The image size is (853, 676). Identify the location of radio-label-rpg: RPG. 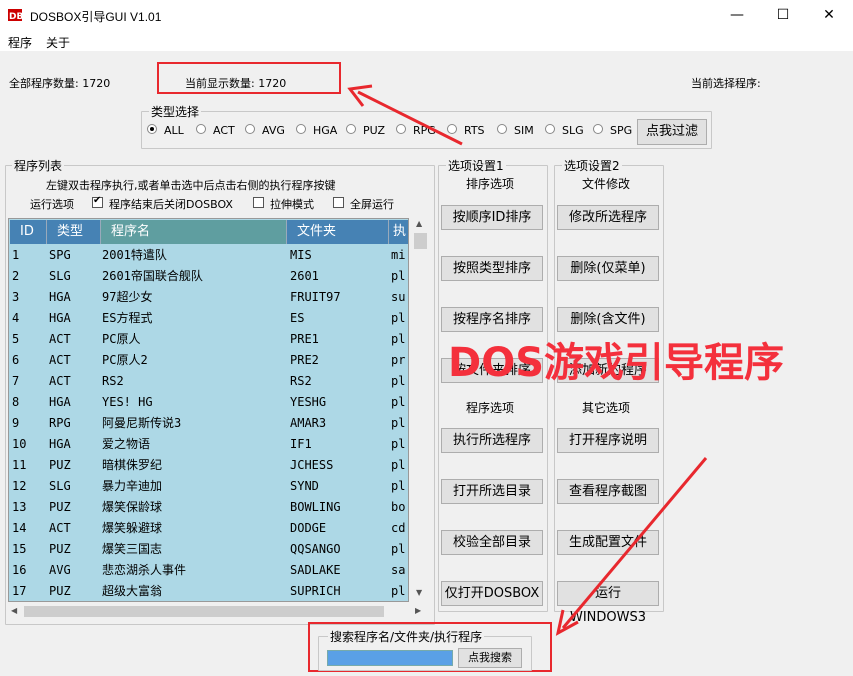
(424, 130).